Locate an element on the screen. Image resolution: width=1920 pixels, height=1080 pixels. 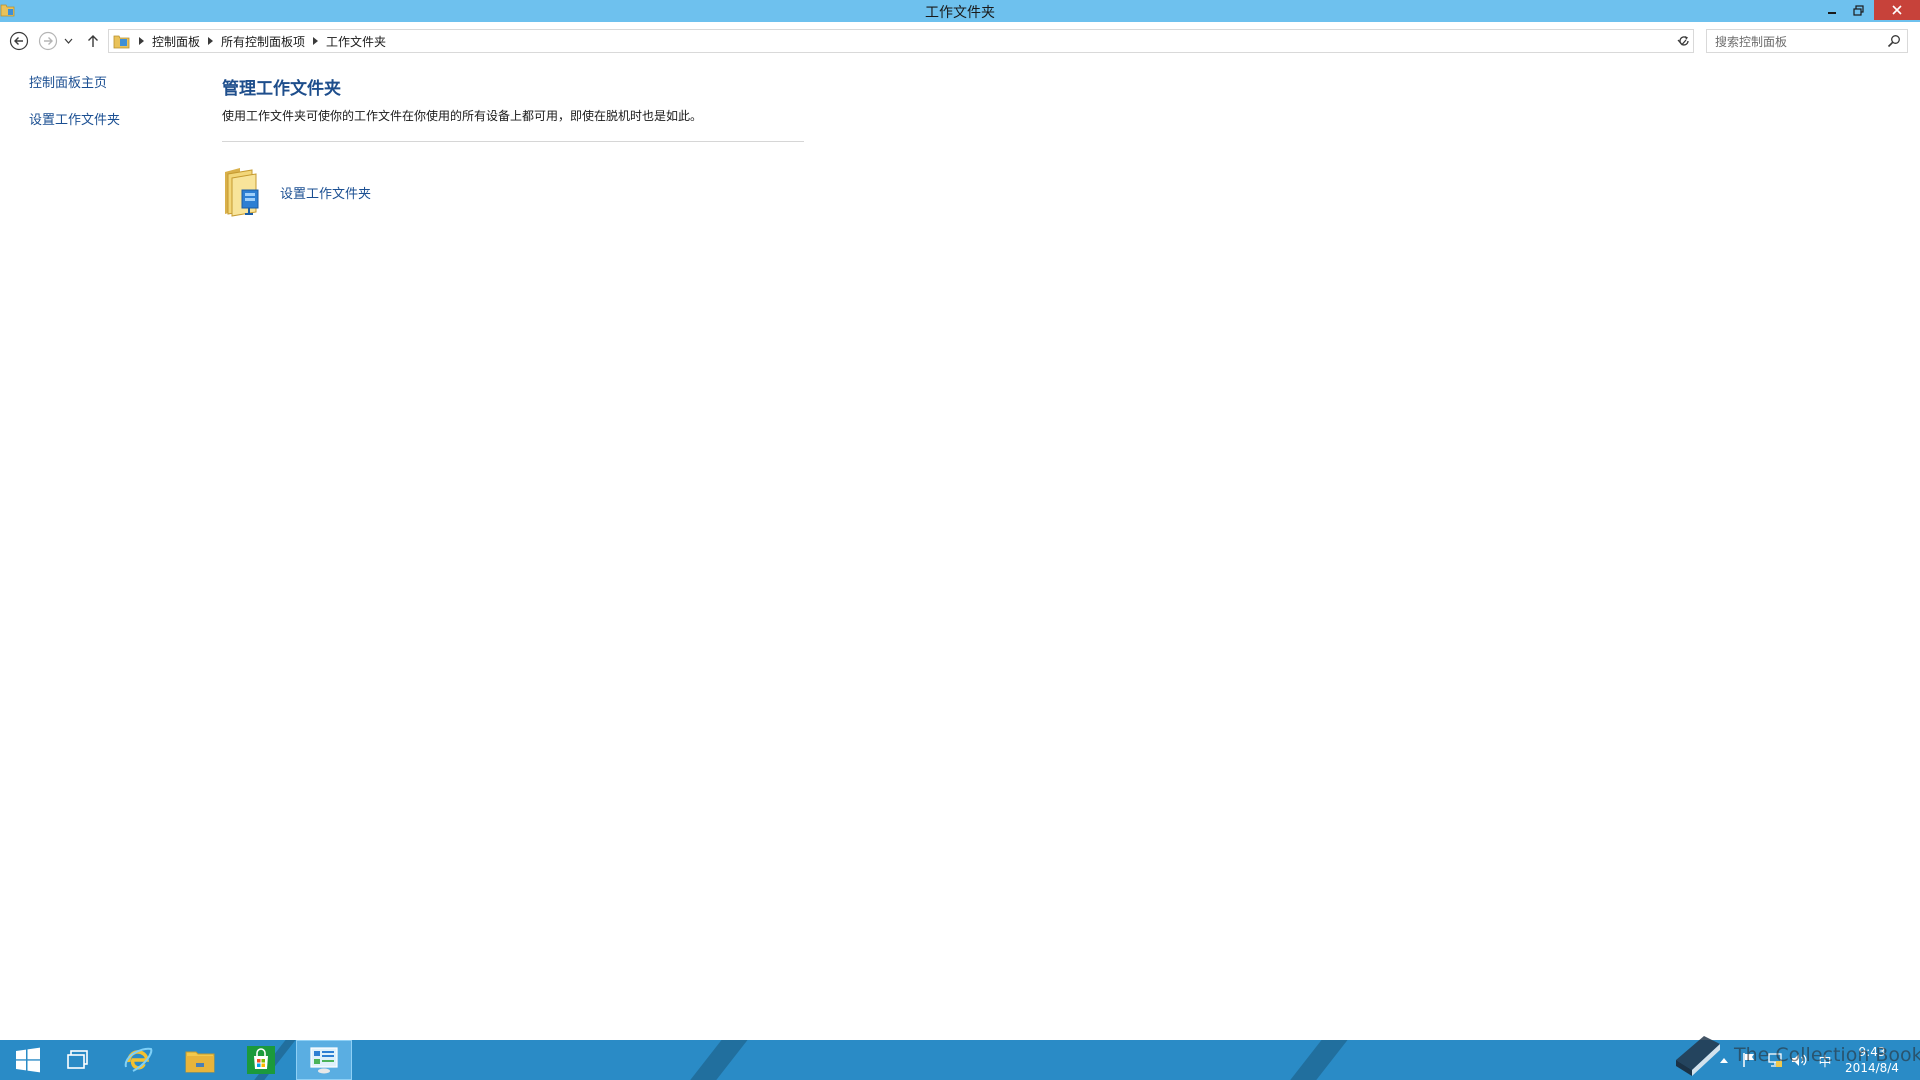
setup-work-folders-side-link: 设置工作文件夹 is located at coordinates (109, 118).